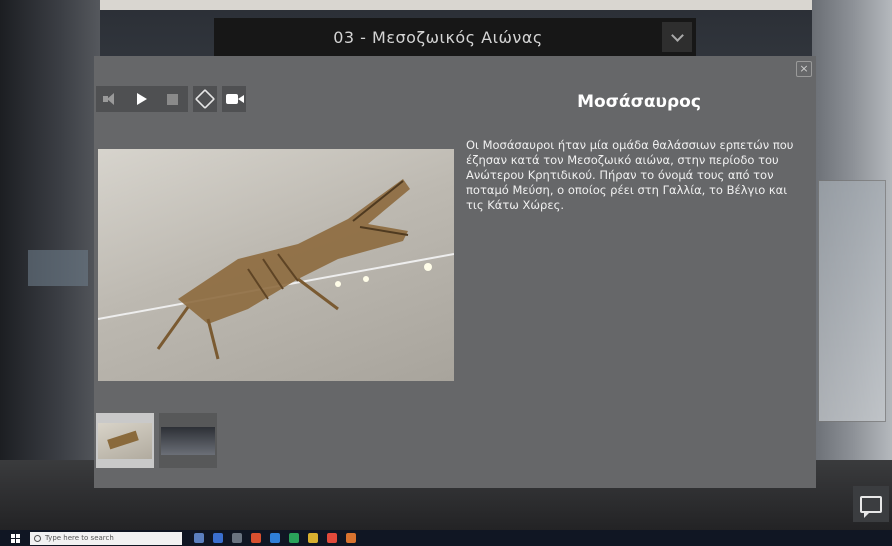  What do you see at coordinates (58, 268) in the screenshot?
I see `background-info-panel` at bounding box center [58, 268].